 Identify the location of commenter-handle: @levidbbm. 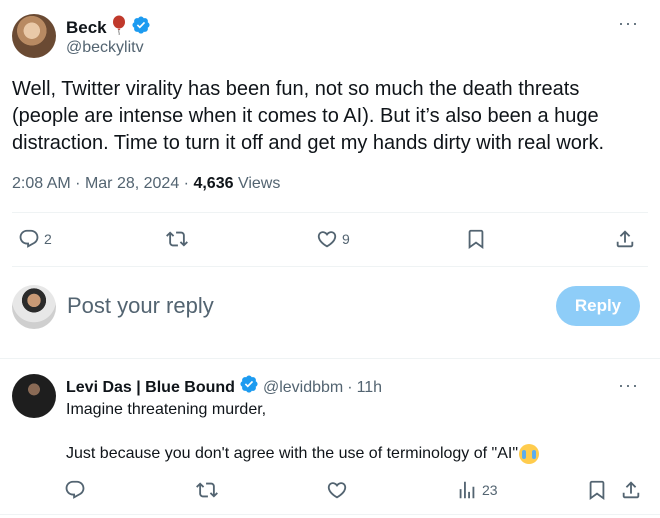
(303, 388).